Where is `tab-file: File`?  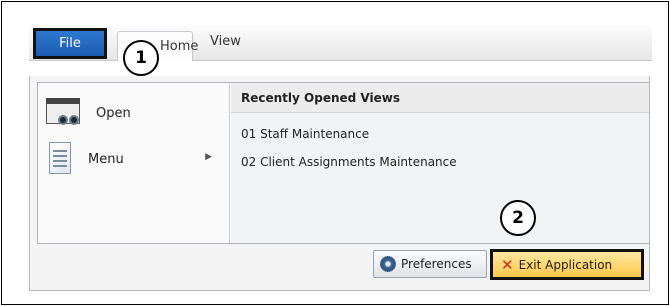 tab-file: File is located at coordinates (70, 43).